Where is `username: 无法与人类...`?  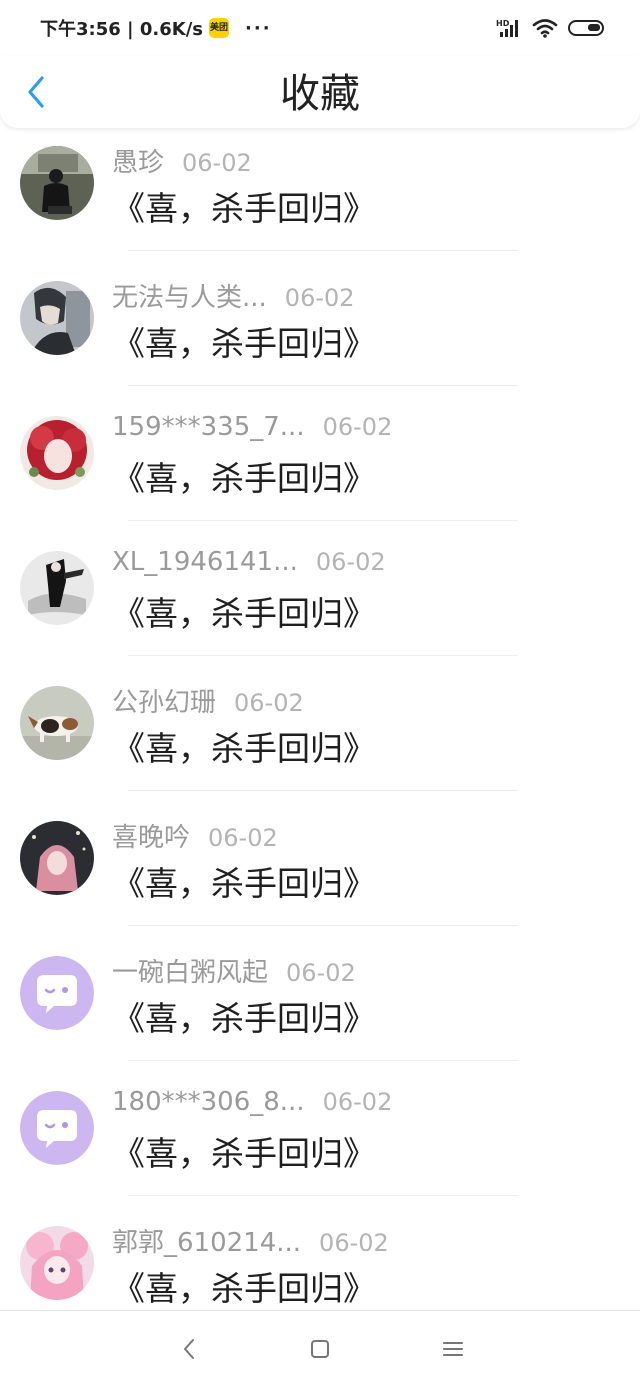 username: 无法与人类... is located at coordinates (189, 298).